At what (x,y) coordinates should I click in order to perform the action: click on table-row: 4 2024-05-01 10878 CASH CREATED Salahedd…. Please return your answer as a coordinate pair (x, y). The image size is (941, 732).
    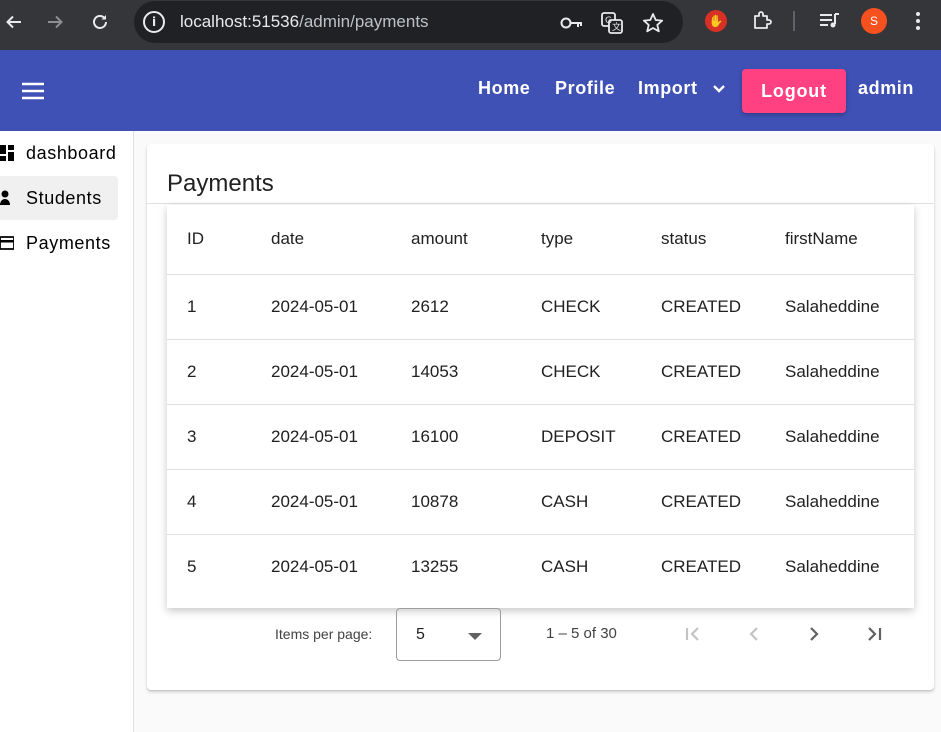
    Looking at the image, I should click on (540, 502).